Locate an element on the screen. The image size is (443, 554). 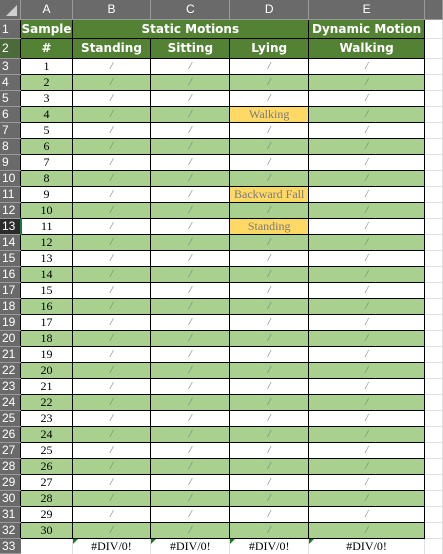
row-header-9: 9 is located at coordinates (10, 162).